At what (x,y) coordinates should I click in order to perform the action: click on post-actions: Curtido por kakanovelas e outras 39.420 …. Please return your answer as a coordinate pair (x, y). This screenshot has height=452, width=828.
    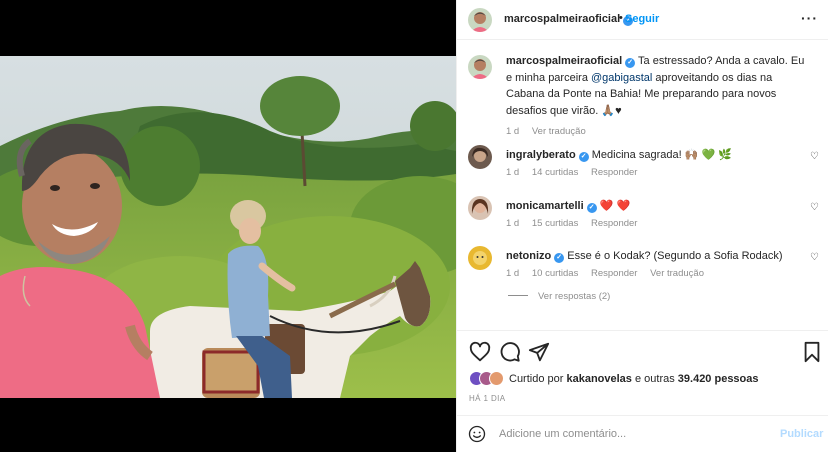
    Looking at the image, I should click on (642, 372).